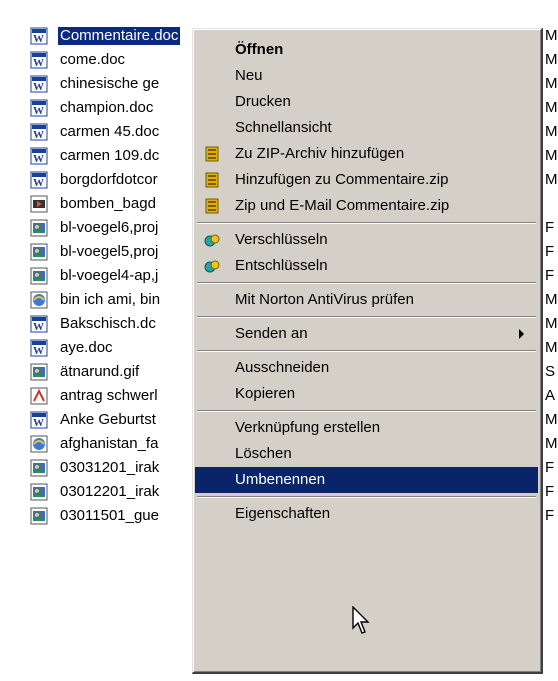 The width and height of the screenshot is (558, 681). Describe the element at coordinates (108, 323) in the screenshot. I see `file-name: Bakschisch.dc` at that location.